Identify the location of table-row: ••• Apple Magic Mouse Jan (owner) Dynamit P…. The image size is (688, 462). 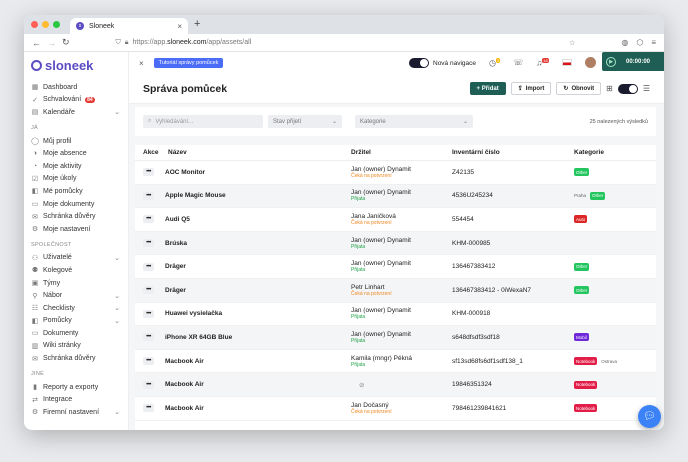
(395, 196).